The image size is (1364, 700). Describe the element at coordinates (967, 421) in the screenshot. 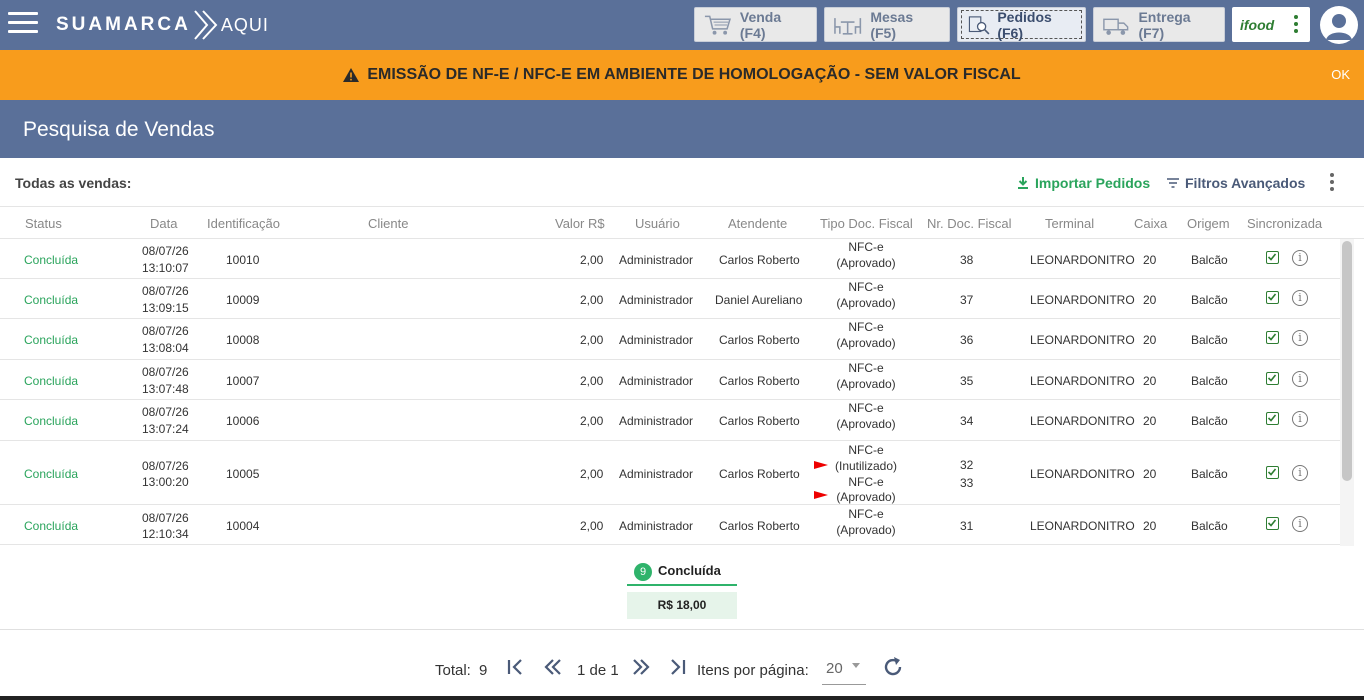

I see `cell-doc-nr: 34` at that location.